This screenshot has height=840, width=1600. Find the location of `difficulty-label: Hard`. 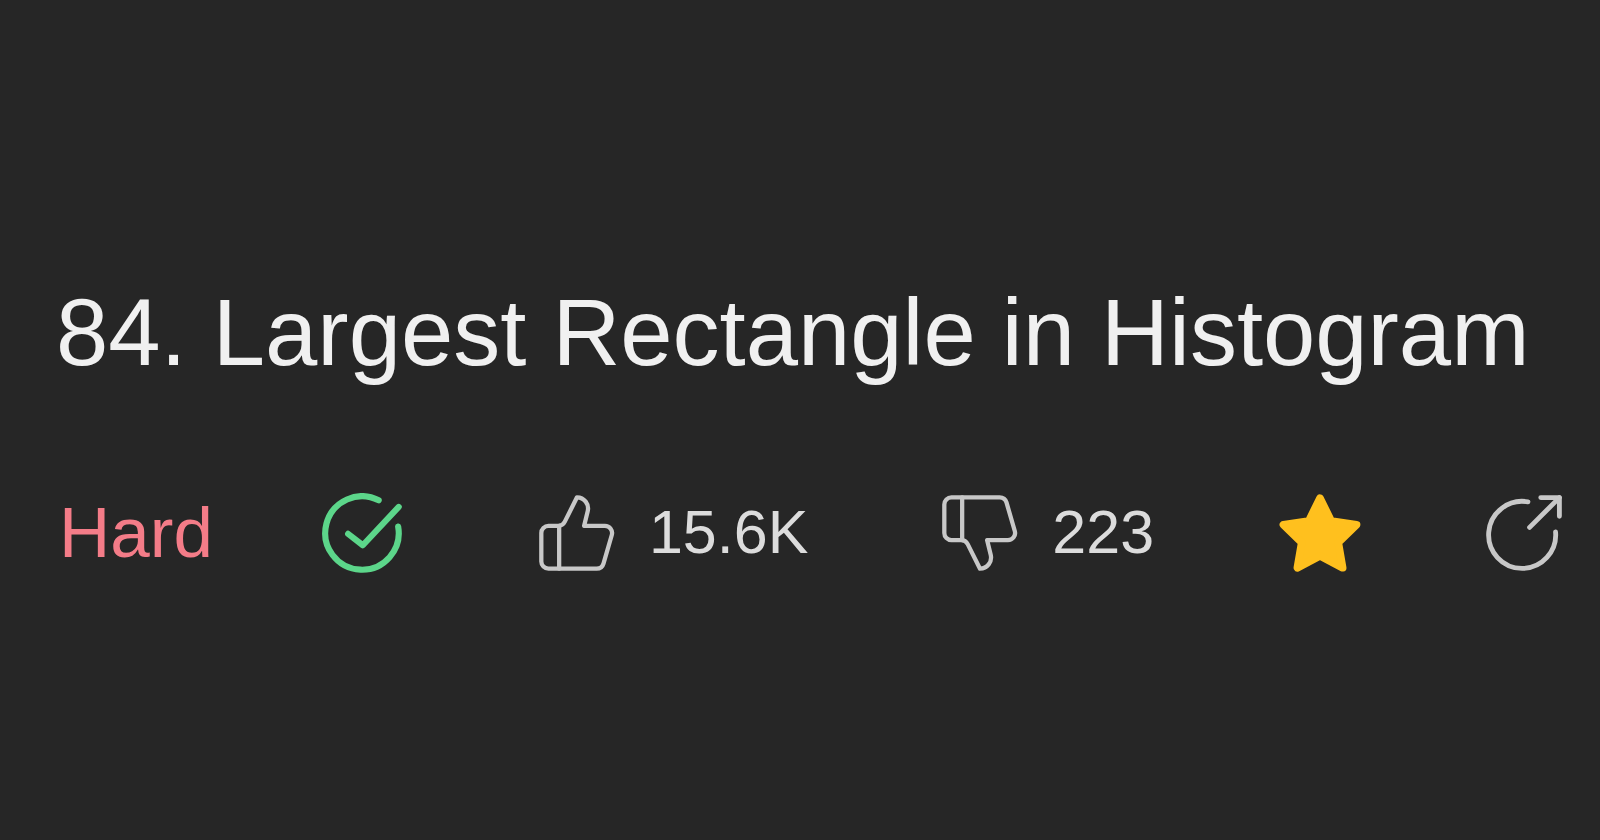

difficulty-label: Hard is located at coordinates (136, 533).